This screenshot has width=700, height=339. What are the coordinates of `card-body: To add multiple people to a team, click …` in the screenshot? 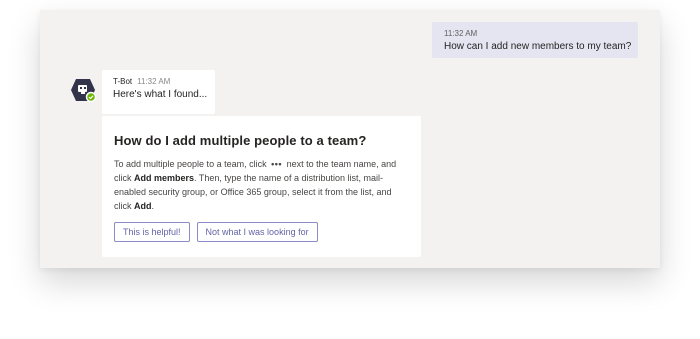 It's located at (262, 185).